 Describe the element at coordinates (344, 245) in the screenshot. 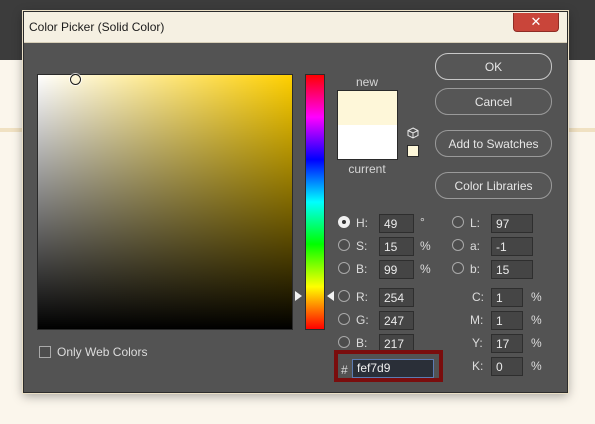

I see `radio-saturation` at that location.